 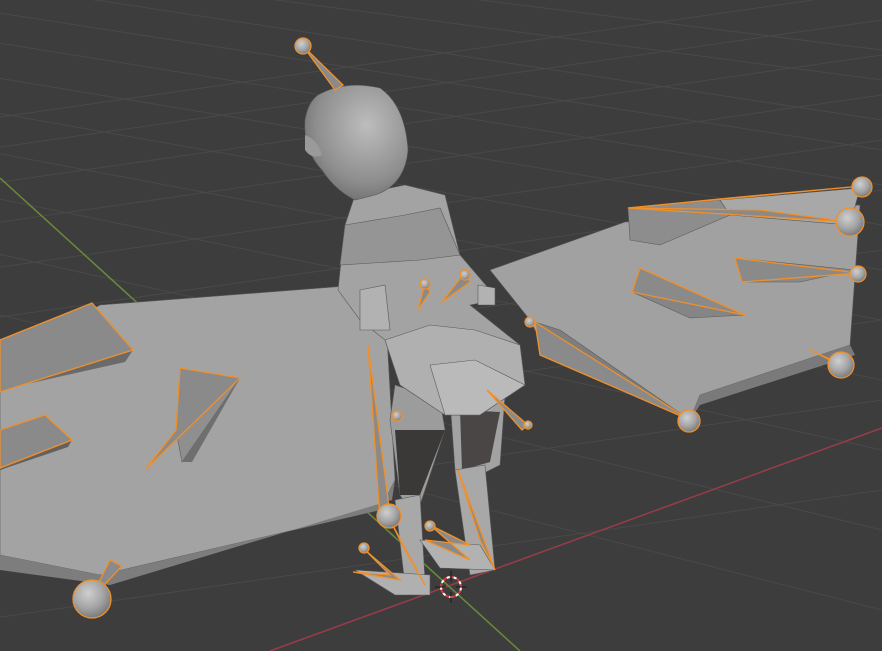 I want to click on joint-knee-left, so click(x=389, y=516).